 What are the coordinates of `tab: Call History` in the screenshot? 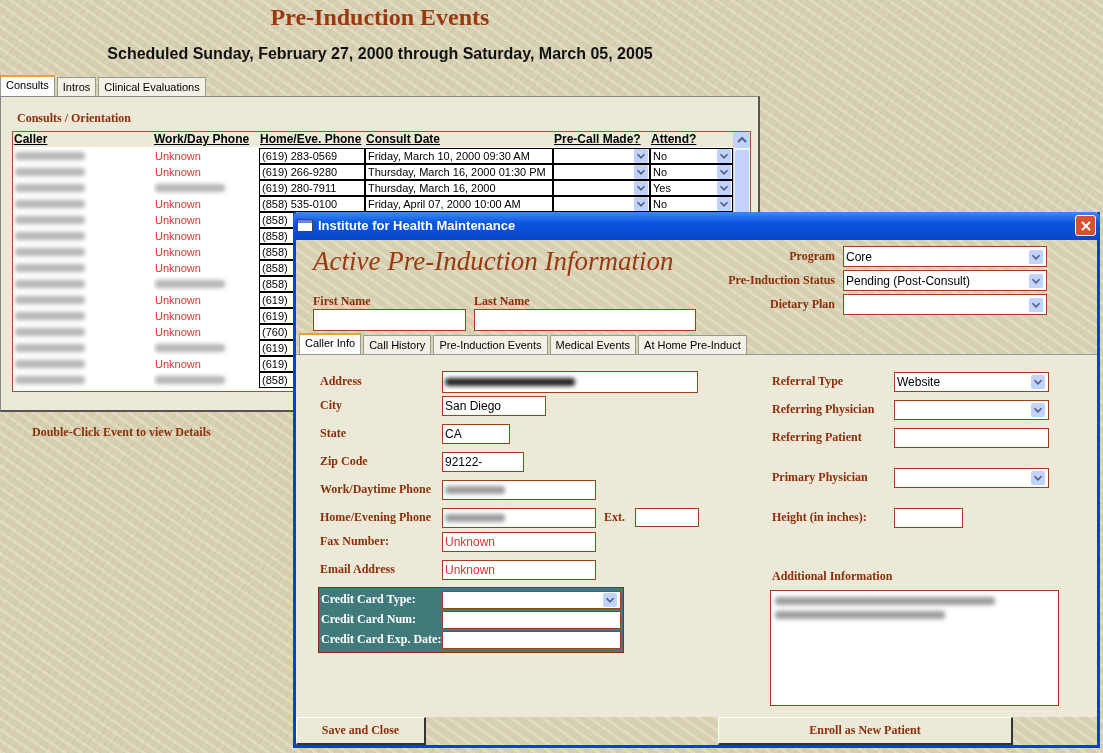 It's located at (397, 344).